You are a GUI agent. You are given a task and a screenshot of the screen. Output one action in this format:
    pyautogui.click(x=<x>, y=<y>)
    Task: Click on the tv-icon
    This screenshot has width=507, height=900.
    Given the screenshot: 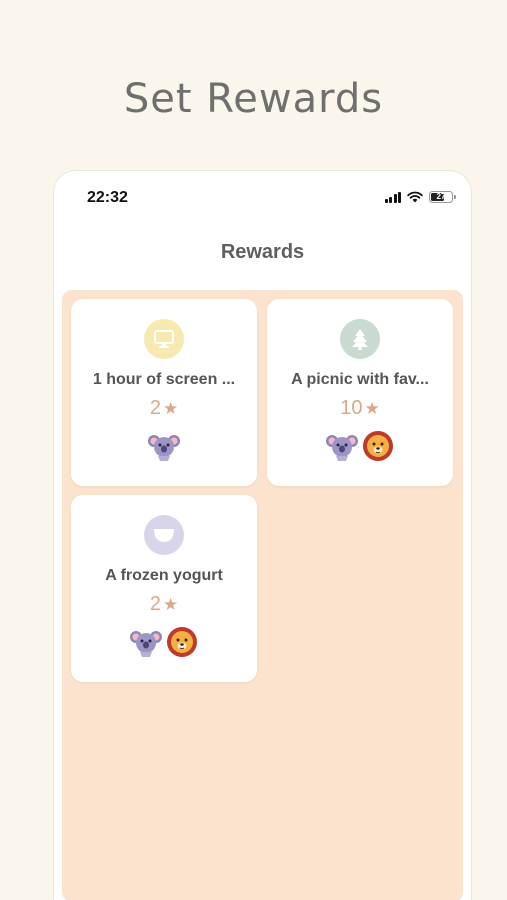 What is the action you would take?
    pyautogui.click(x=164, y=339)
    